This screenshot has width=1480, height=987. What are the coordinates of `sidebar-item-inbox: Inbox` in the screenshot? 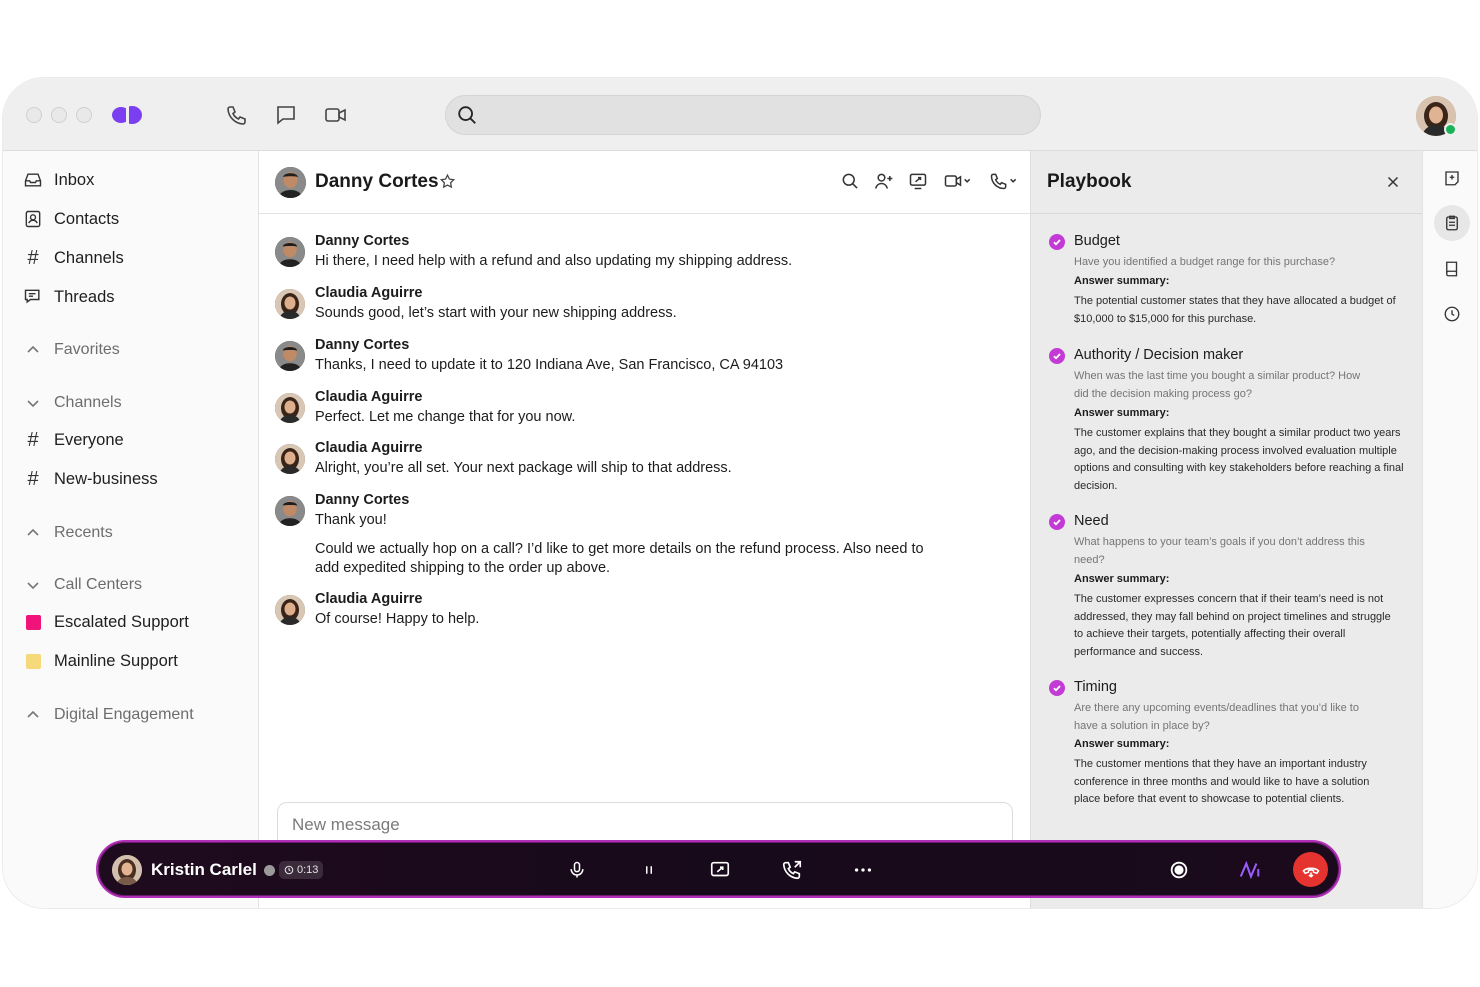 It's located at (58, 180).